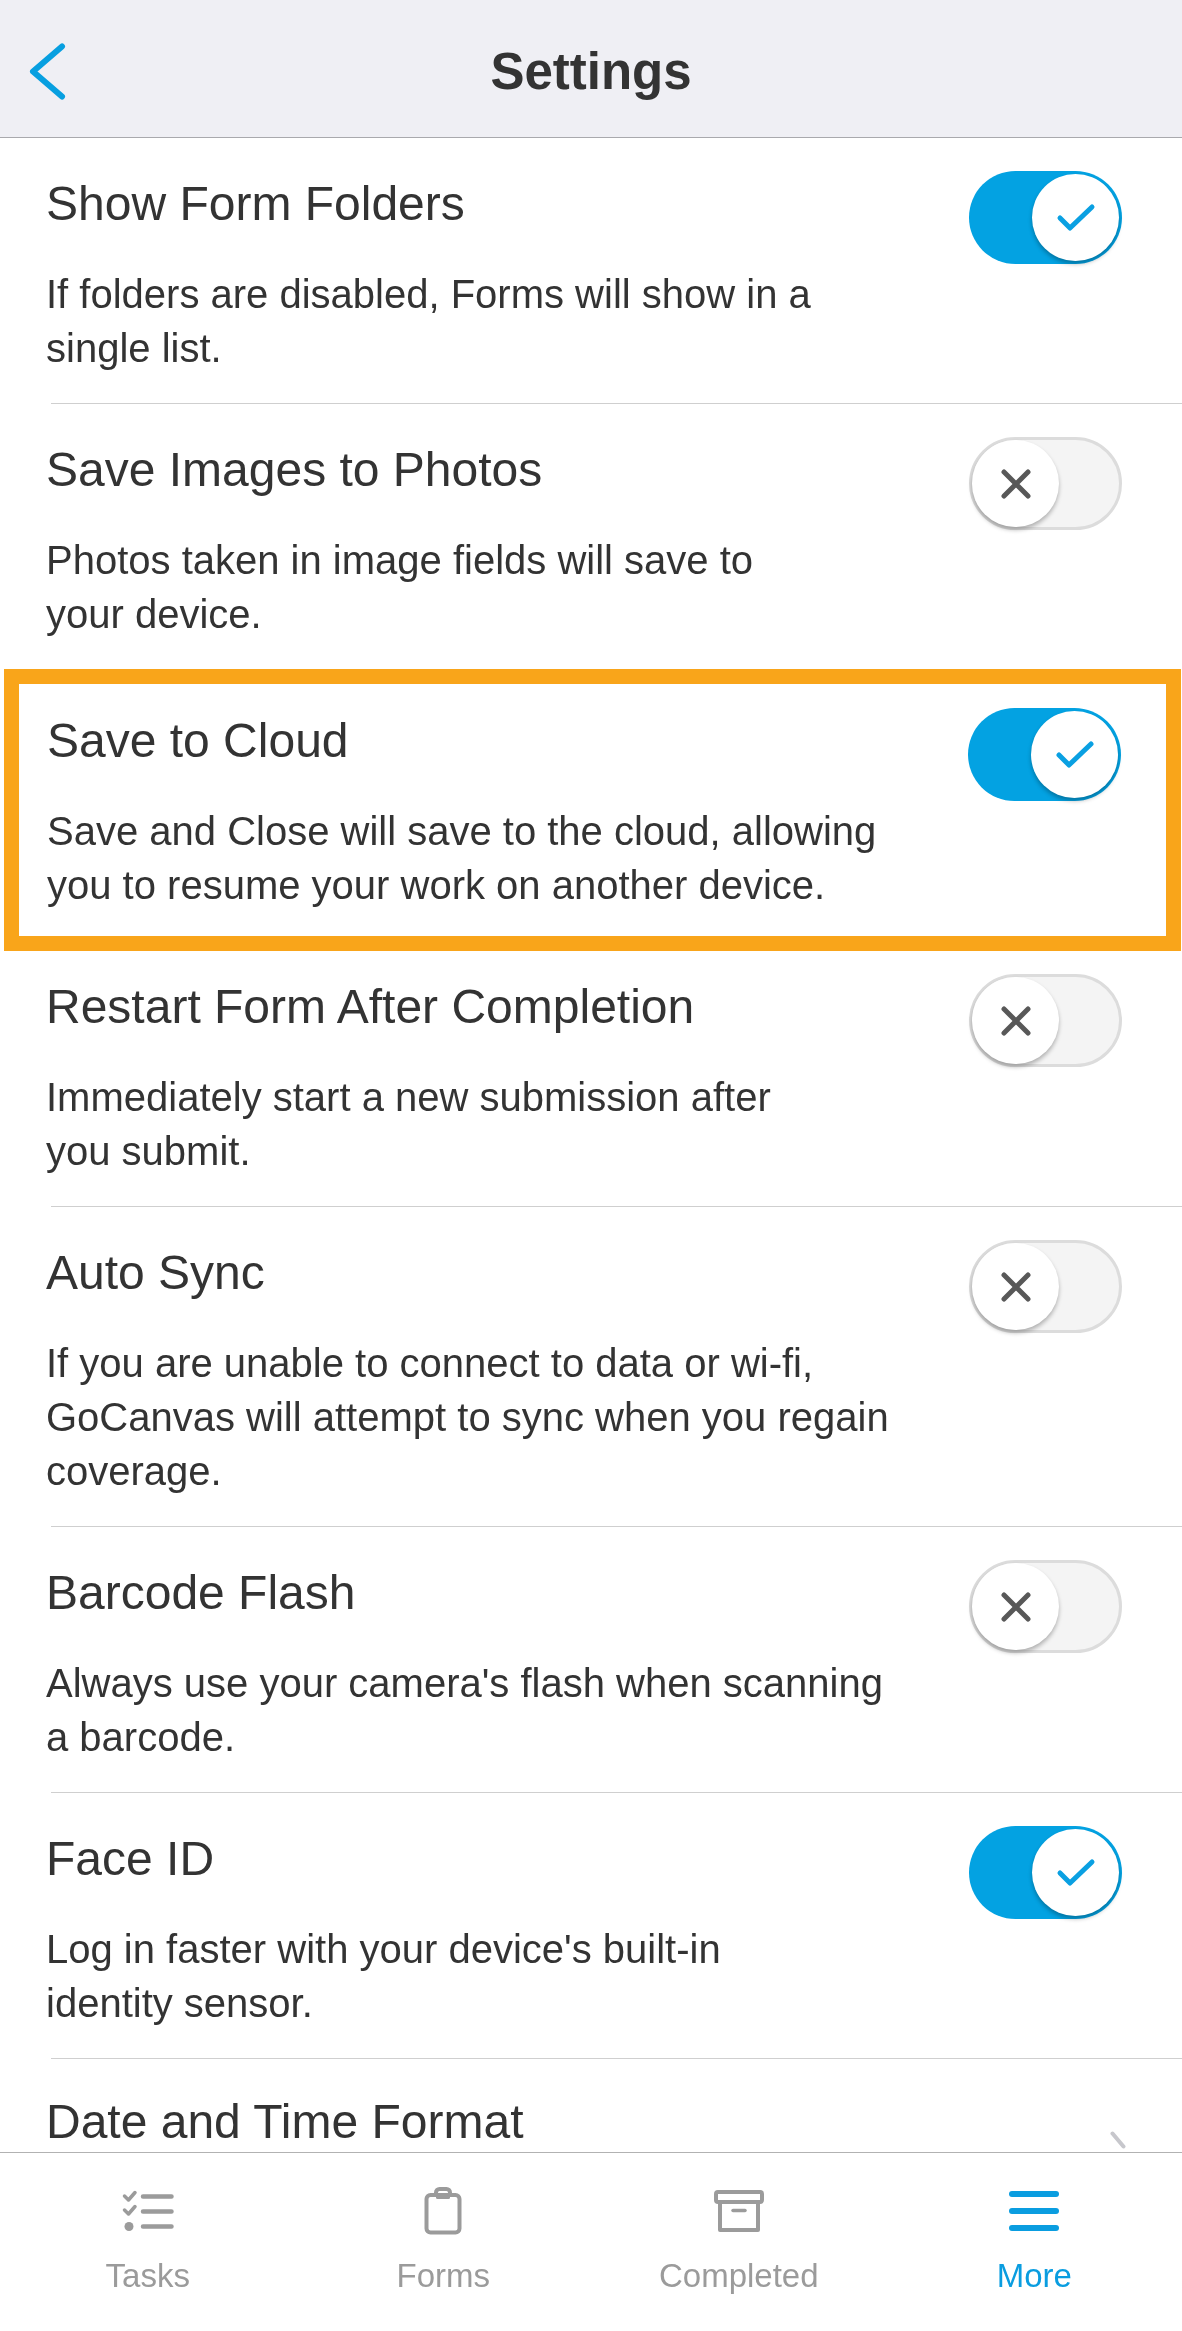 The image size is (1182, 2331). I want to click on clipboard-icon, so click(443, 2211).